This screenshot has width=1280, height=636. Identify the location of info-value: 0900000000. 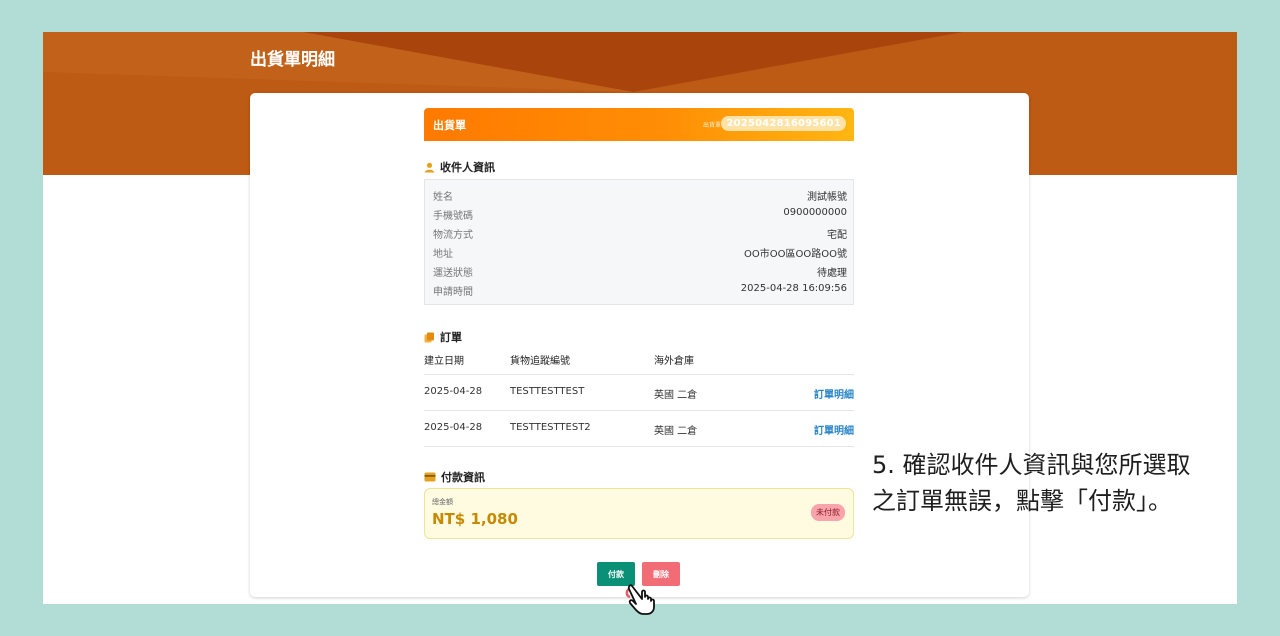
(815, 212).